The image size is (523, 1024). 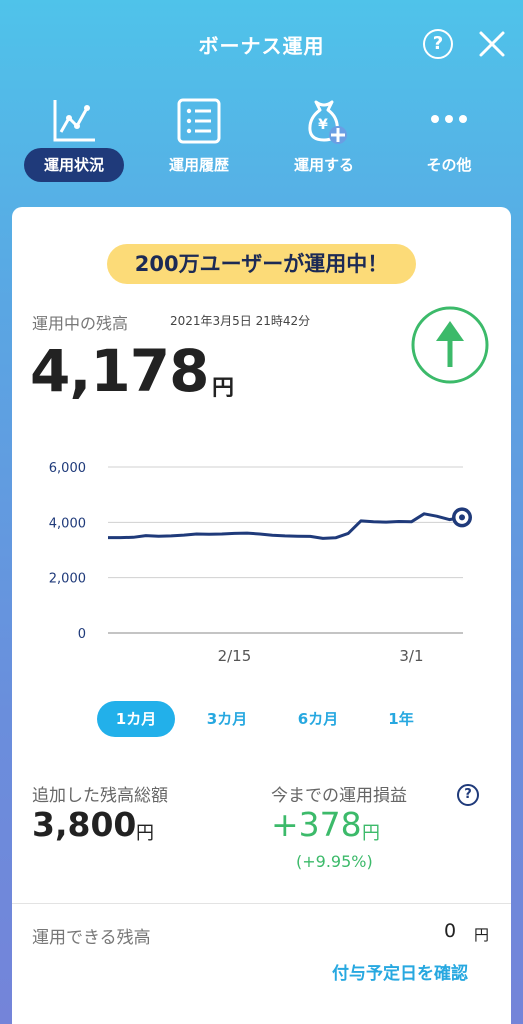 I want to click on tab-more: その他, so click(x=449, y=140).